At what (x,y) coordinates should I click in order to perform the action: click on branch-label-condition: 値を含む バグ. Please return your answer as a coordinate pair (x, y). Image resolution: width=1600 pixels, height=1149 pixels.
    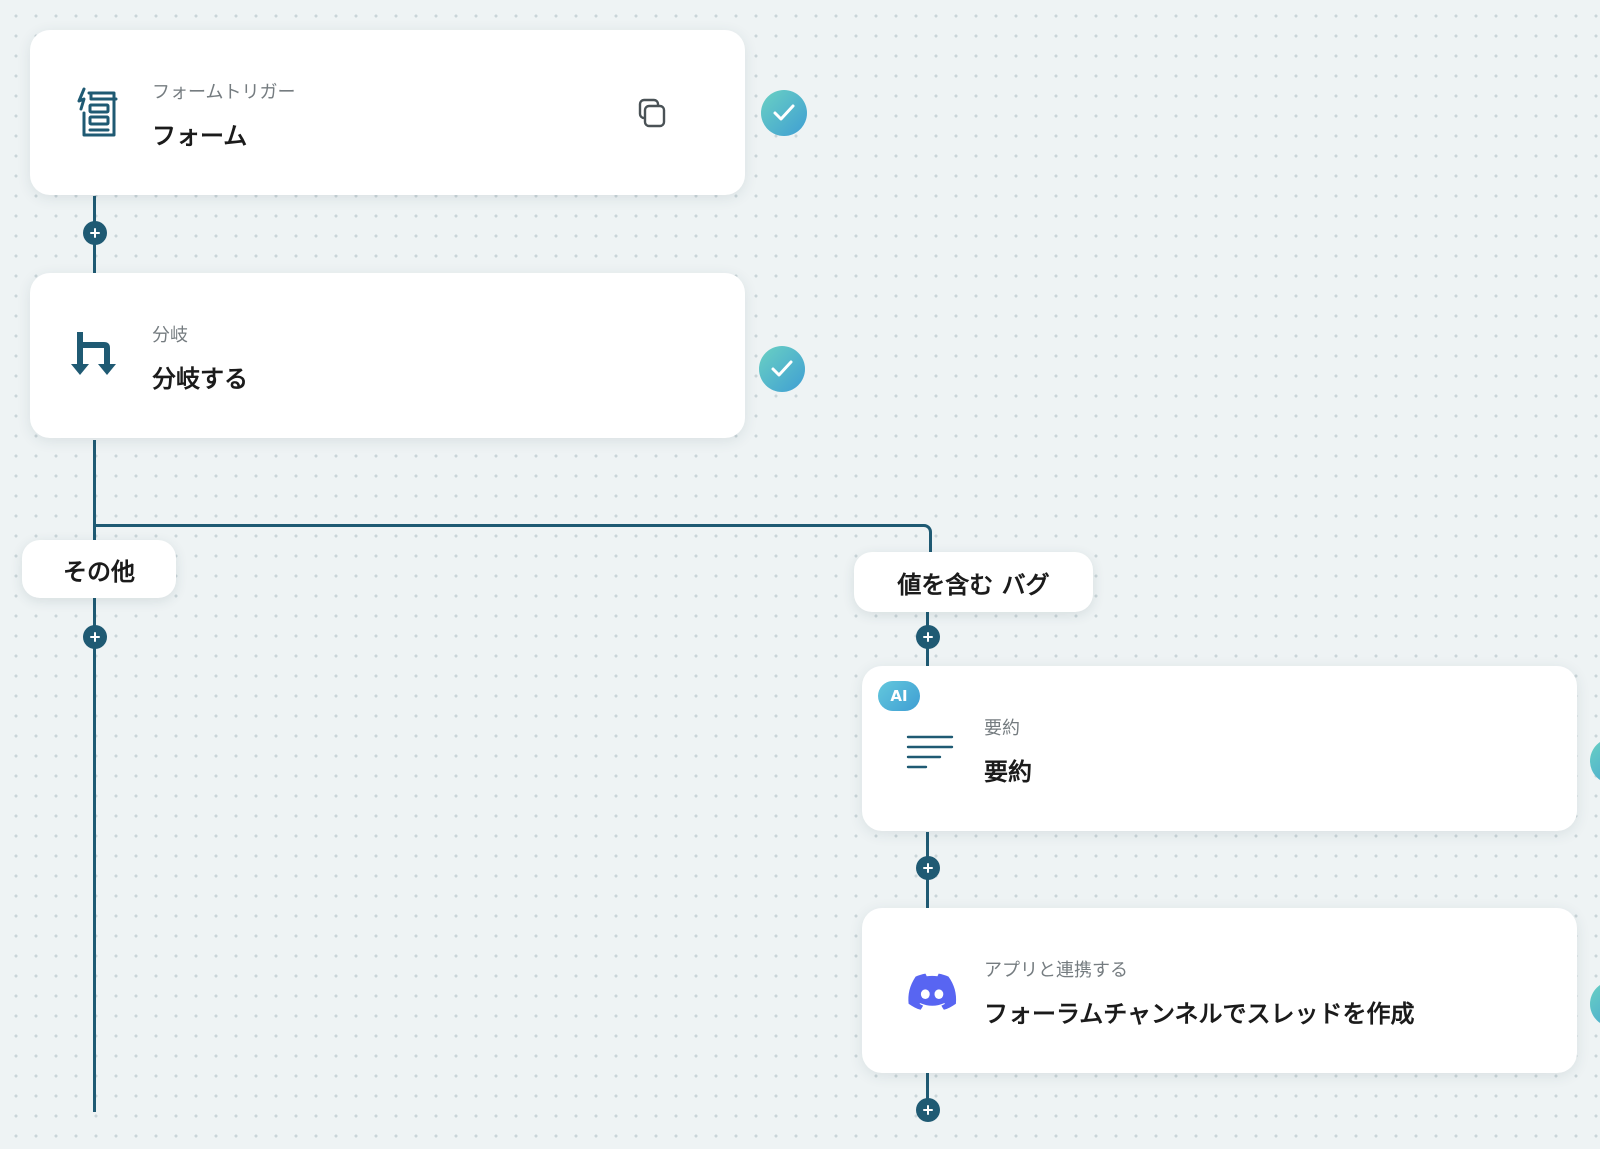
    Looking at the image, I should click on (973, 582).